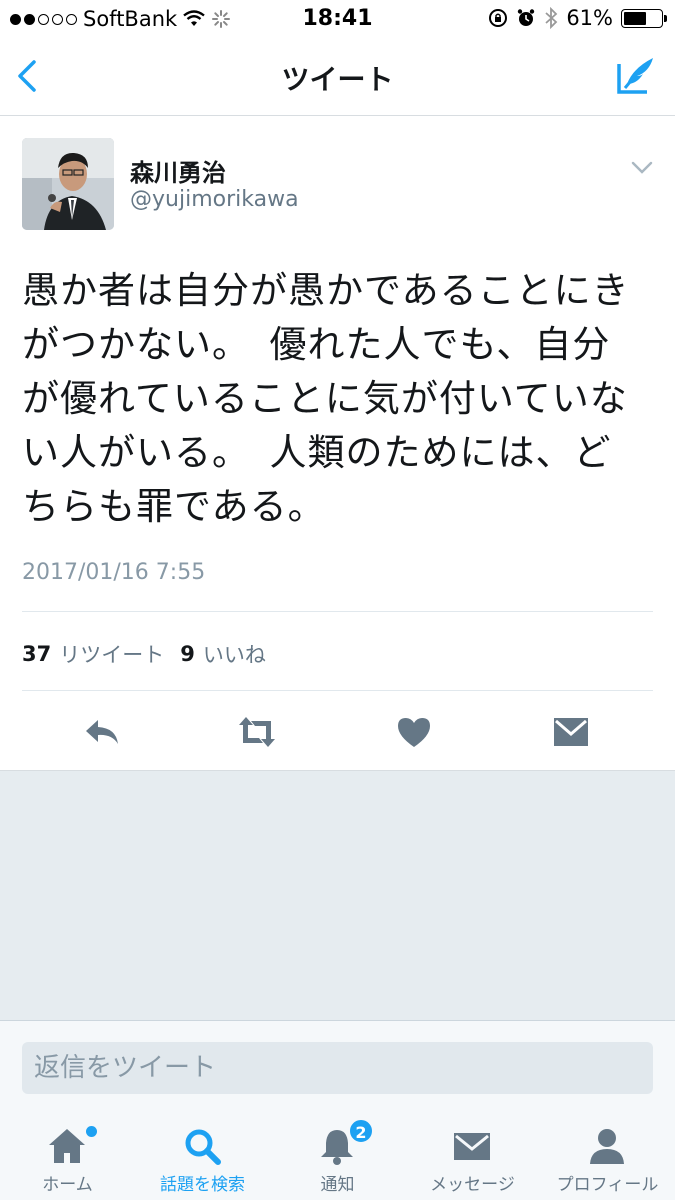 The height and width of the screenshot is (1200, 675). I want to click on status-bar: SoftBank 18:41 61%, so click(337, 19).